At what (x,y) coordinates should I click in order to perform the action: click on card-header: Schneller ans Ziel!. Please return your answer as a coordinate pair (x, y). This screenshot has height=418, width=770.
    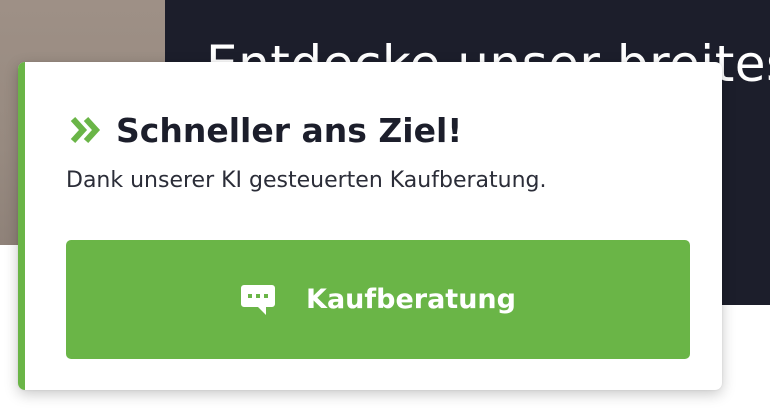
    Looking at the image, I should click on (266, 130).